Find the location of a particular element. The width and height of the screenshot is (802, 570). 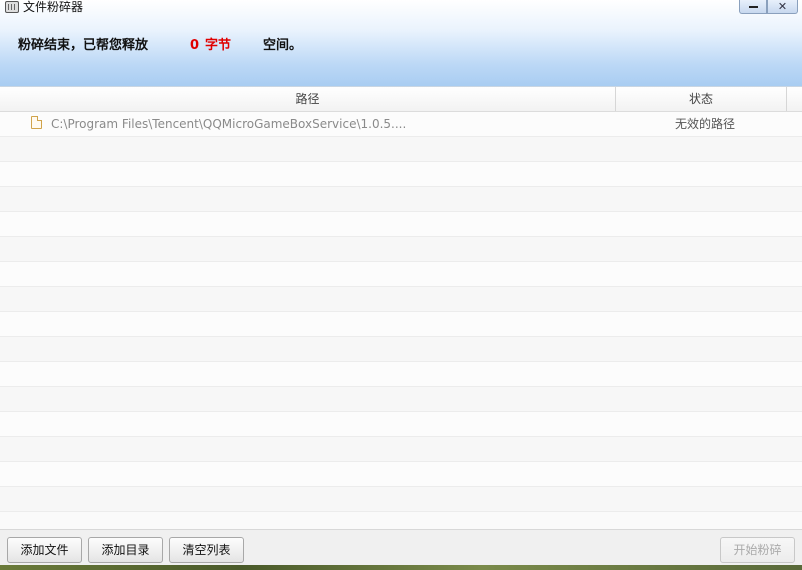

shredder-app-icon is located at coordinates (12, 7).